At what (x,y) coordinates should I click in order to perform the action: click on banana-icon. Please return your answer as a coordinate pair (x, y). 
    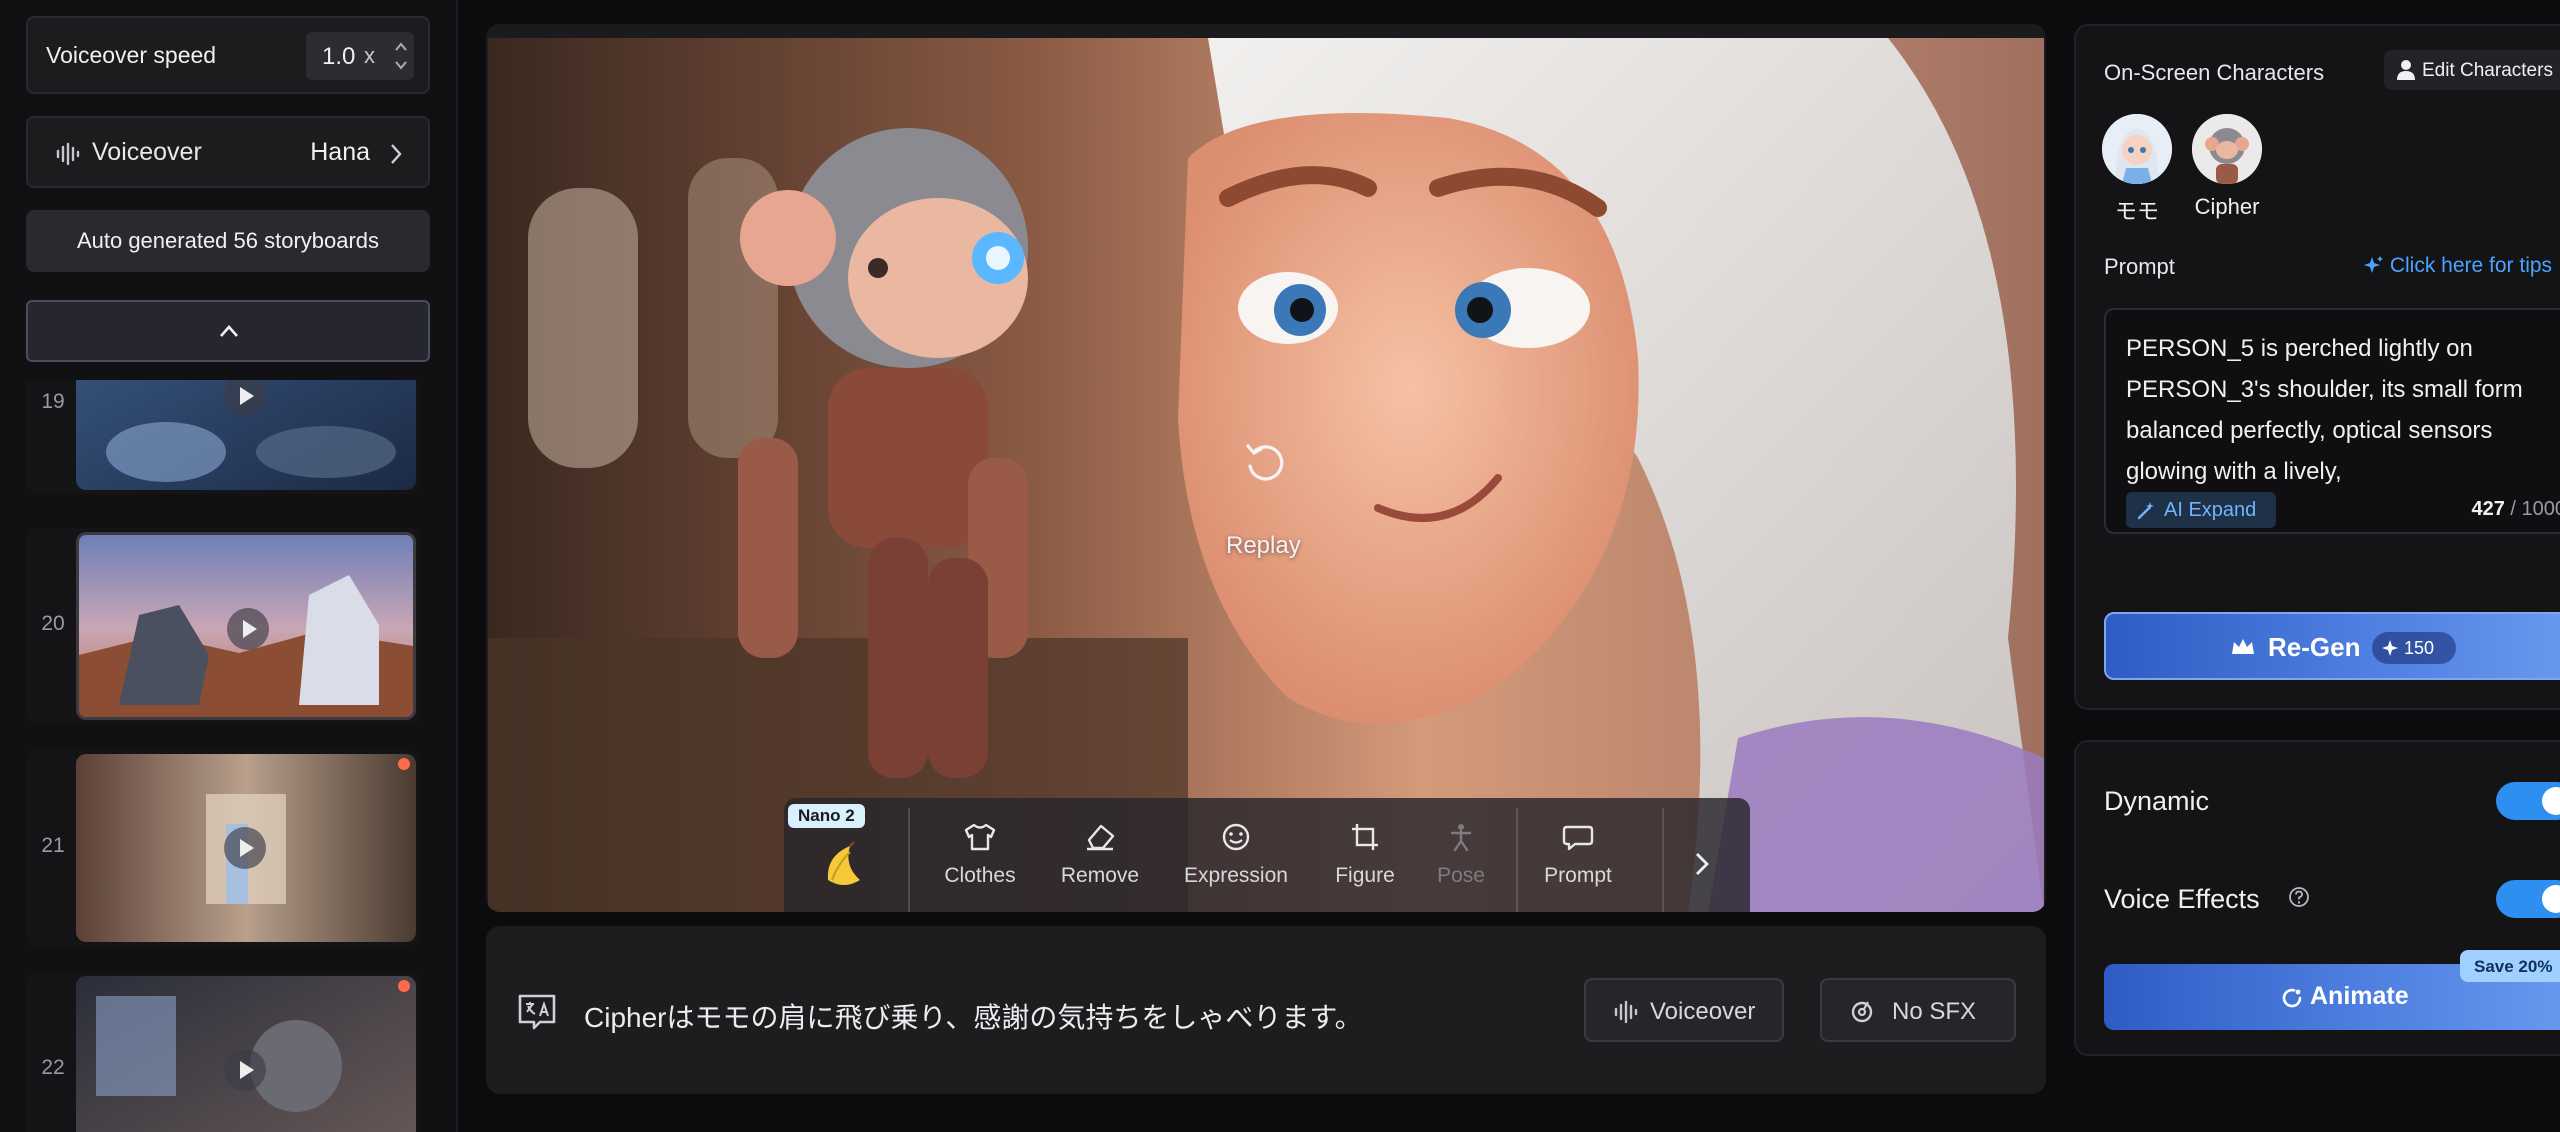
    Looking at the image, I should click on (843, 866).